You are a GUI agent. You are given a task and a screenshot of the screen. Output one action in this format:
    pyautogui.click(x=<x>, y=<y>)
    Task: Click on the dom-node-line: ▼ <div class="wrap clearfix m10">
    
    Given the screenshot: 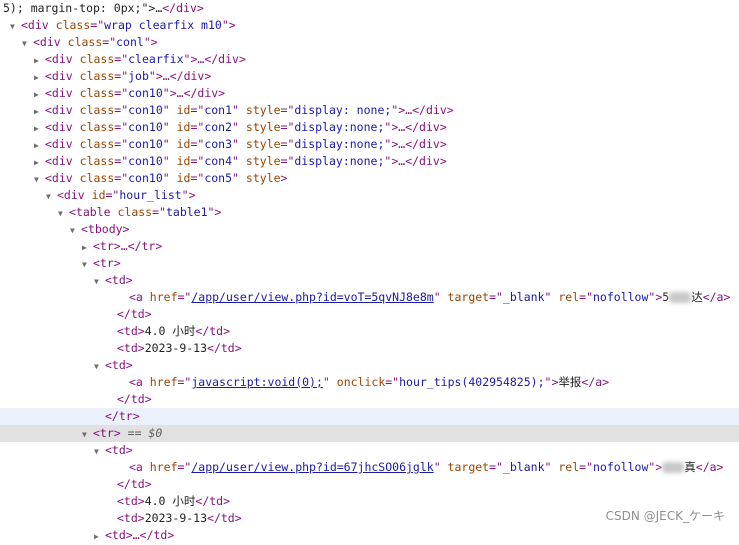 What is the action you would take?
    pyautogui.click(x=369, y=25)
    